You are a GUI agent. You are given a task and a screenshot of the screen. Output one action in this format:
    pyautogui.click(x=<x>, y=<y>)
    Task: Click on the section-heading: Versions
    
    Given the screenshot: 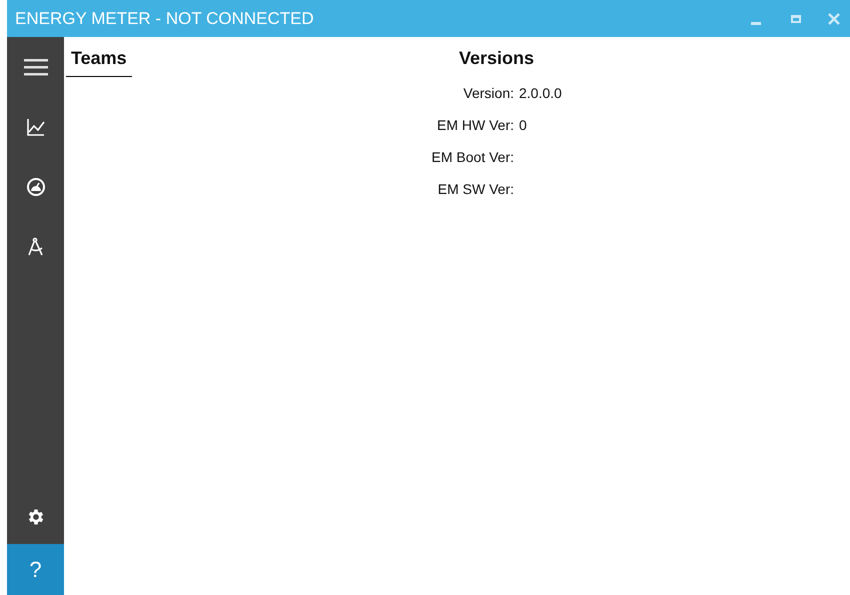 What is the action you would take?
    pyautogui.click(x=496, y=58)
    